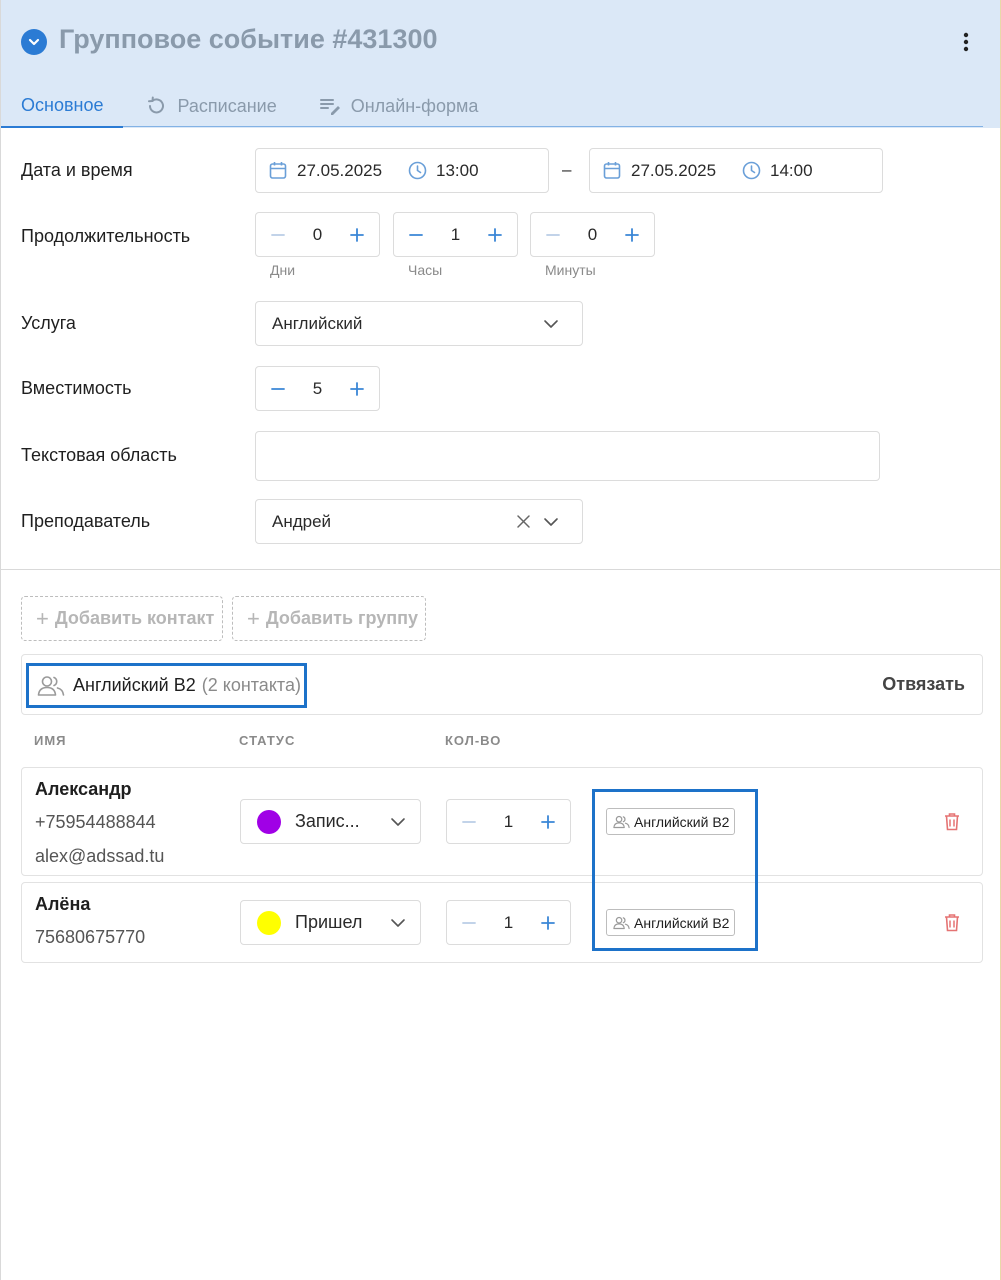  What do you see at coordinates (100, 856) in the screenshot?
I see `contact-email: alex@adssad.tu` at bounding box center [100, 856].